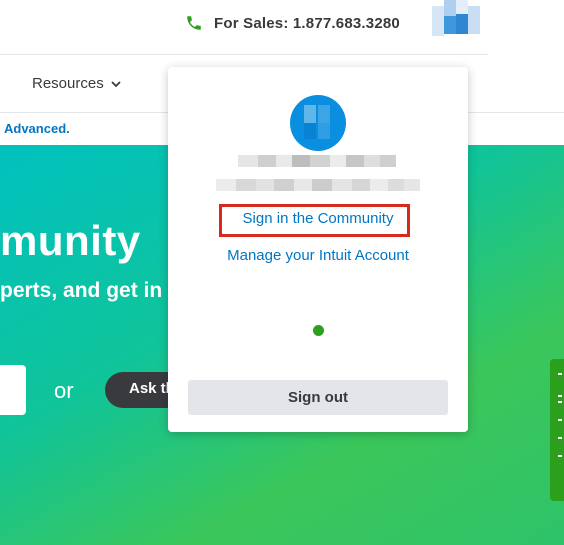  I want to click on redacted-user-name, so click(317, 161).